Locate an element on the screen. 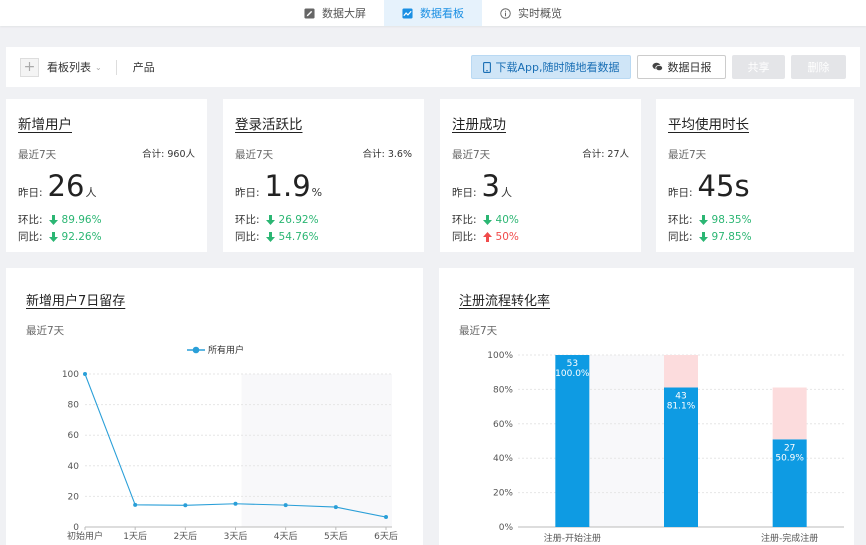 The image size is (866, 545). x-tick-label: 6天后 is located at coordinates (386, 536).